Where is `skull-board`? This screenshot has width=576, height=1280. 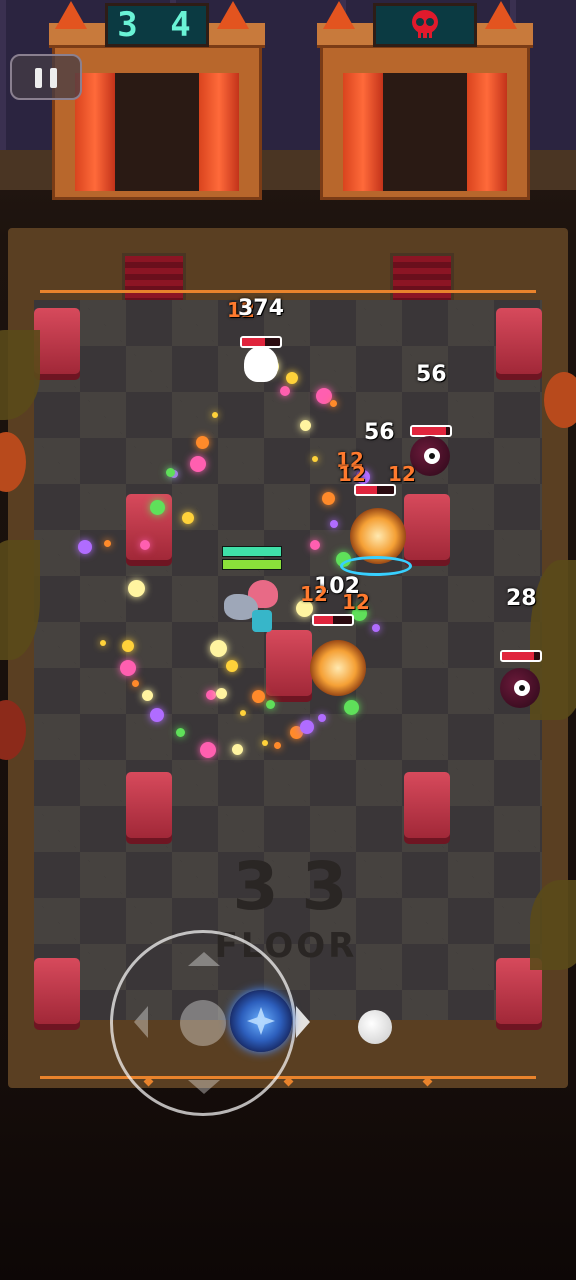
skull-board is located at coordinates (425, 25).